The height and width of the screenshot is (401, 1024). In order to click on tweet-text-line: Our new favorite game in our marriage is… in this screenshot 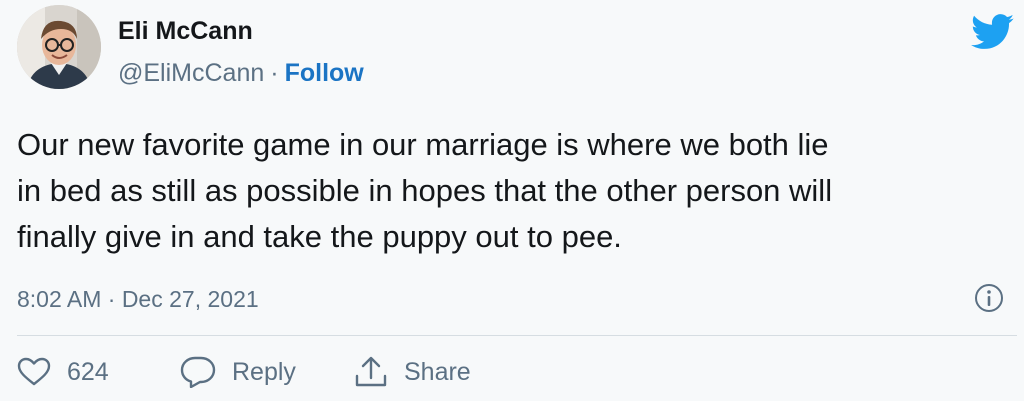, I will do `click(423, 144)`.